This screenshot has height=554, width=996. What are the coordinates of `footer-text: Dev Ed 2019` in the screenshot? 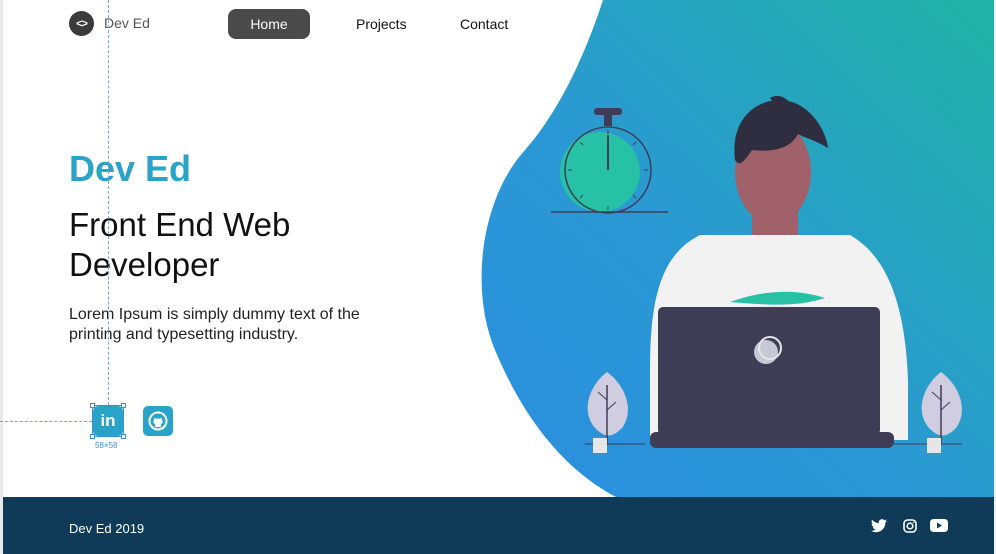 It's located at (107, 528).